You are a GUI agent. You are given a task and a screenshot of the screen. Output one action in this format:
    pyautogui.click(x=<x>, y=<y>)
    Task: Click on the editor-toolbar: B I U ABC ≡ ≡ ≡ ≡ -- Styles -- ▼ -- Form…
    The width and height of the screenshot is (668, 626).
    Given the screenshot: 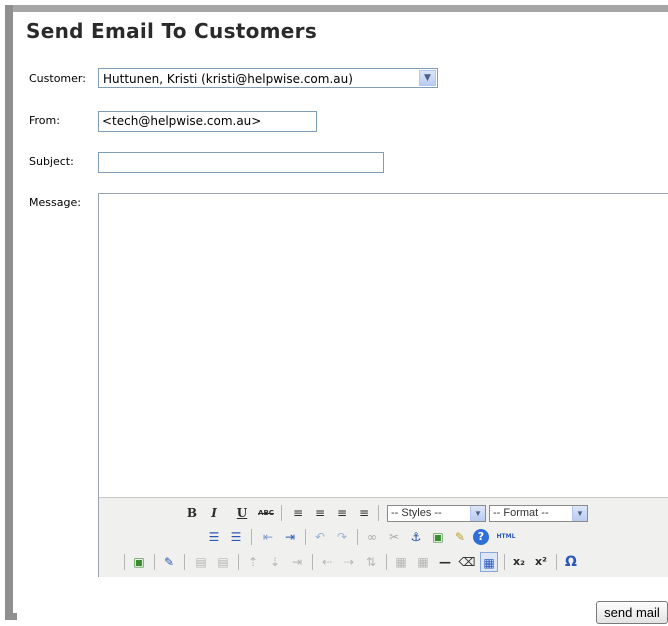 What is the action you would take?
    pyautogui.click(x=383, y=537)
    